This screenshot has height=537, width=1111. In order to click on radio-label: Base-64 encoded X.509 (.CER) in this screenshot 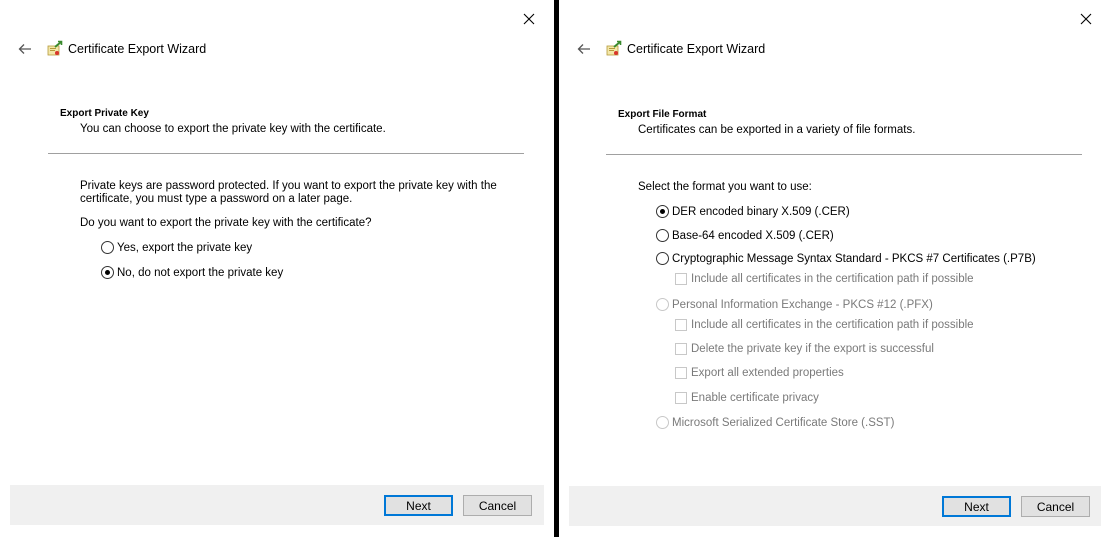, I will do `click(753, 235)`.